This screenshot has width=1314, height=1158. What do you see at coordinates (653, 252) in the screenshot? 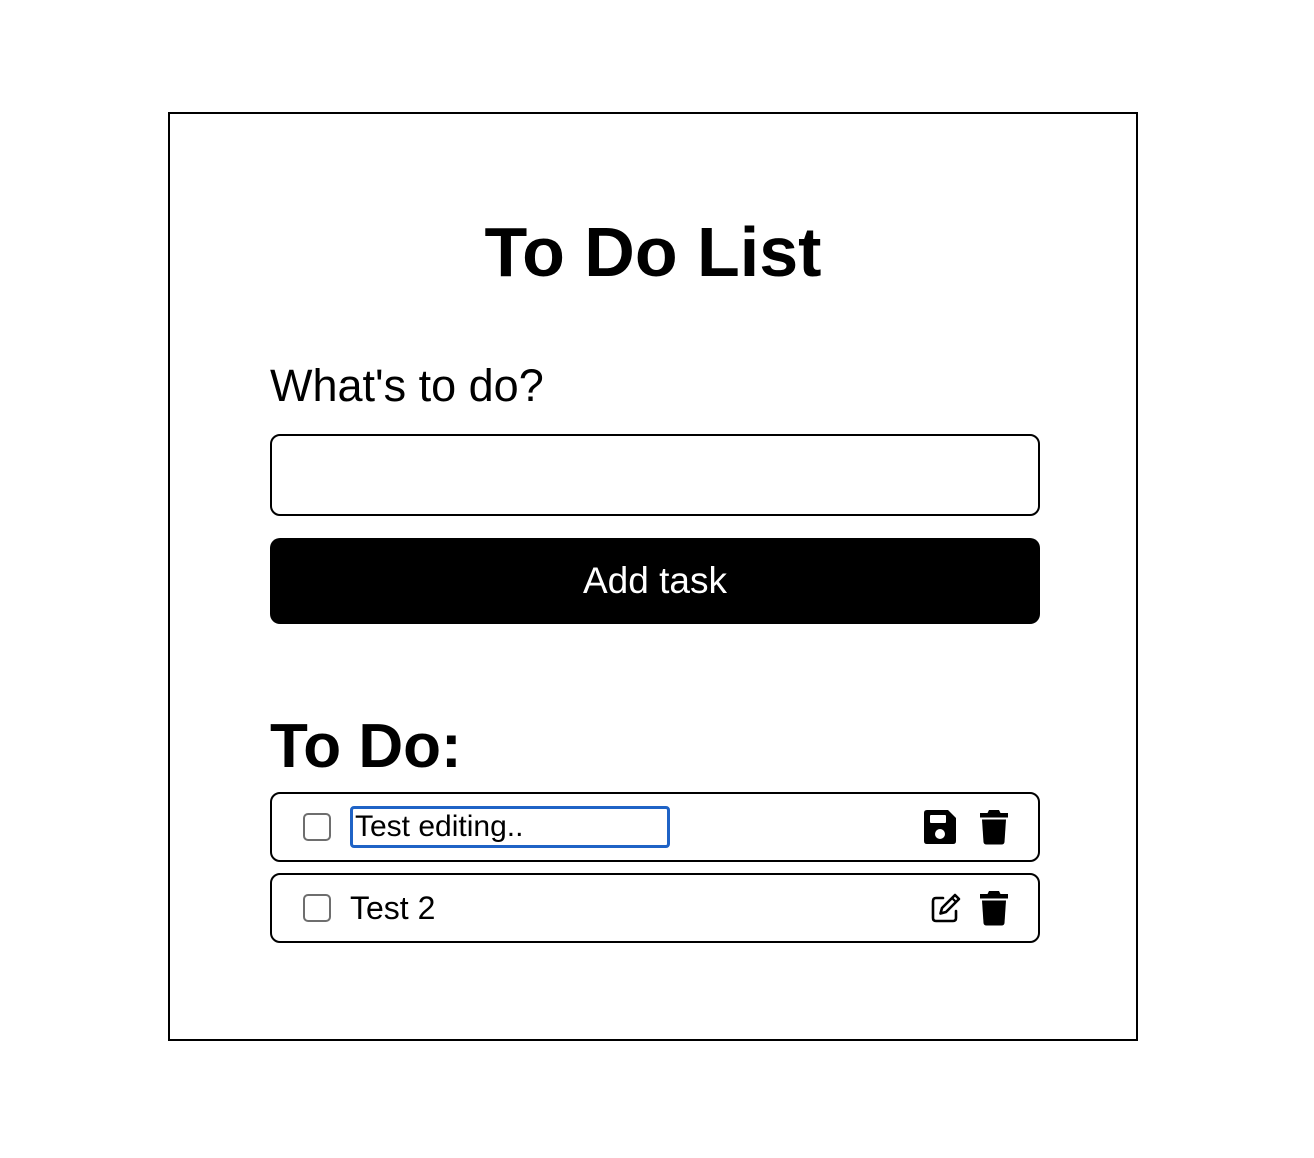
I see `page-title: To Do List` at bounding box center [653, 252].